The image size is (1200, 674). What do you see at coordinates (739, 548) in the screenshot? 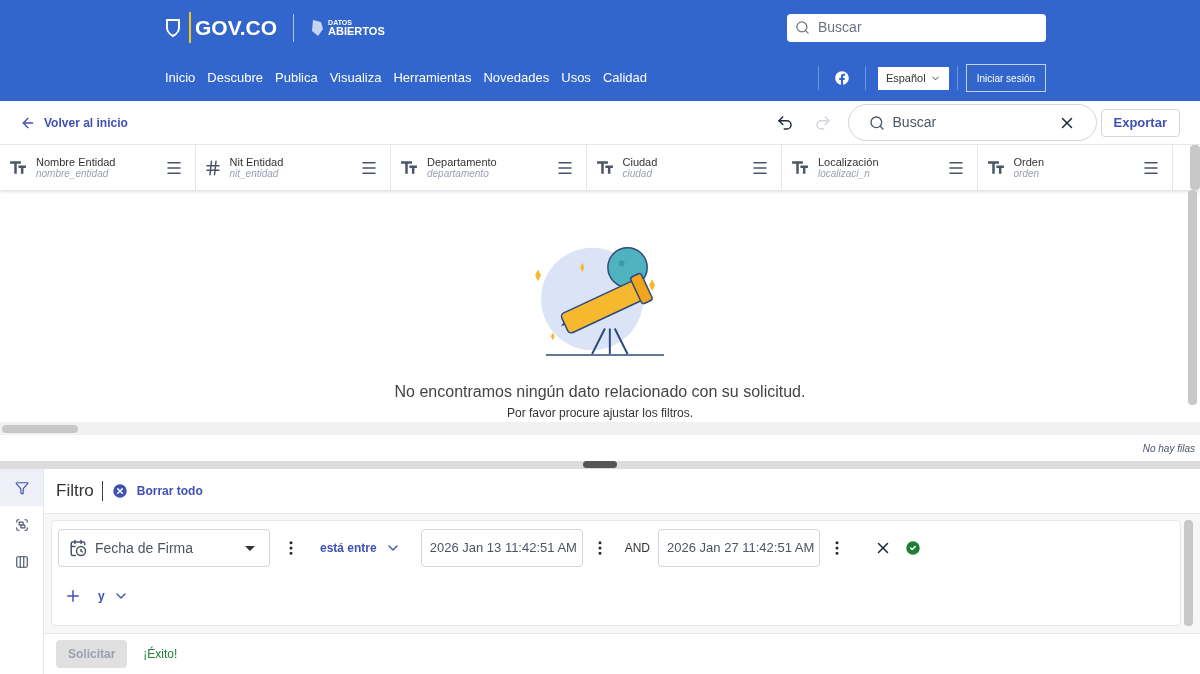
I see `date-field: 2026 Jan 27 11:42:51 AM` at bounding box center [739, 548].